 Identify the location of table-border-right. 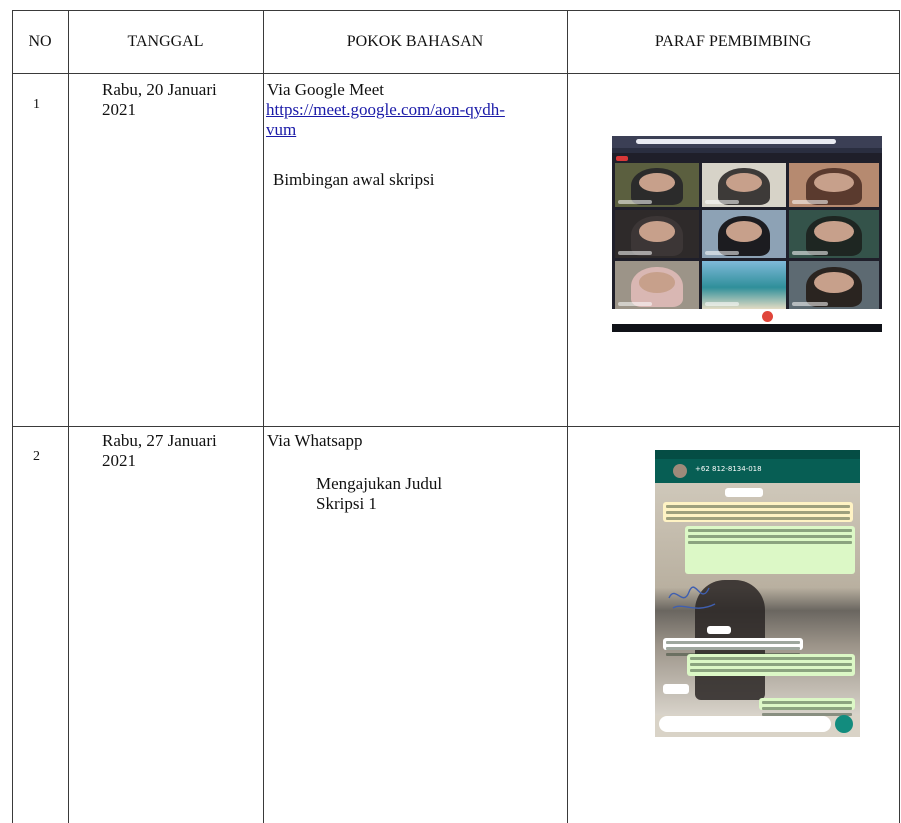
(899, 416).